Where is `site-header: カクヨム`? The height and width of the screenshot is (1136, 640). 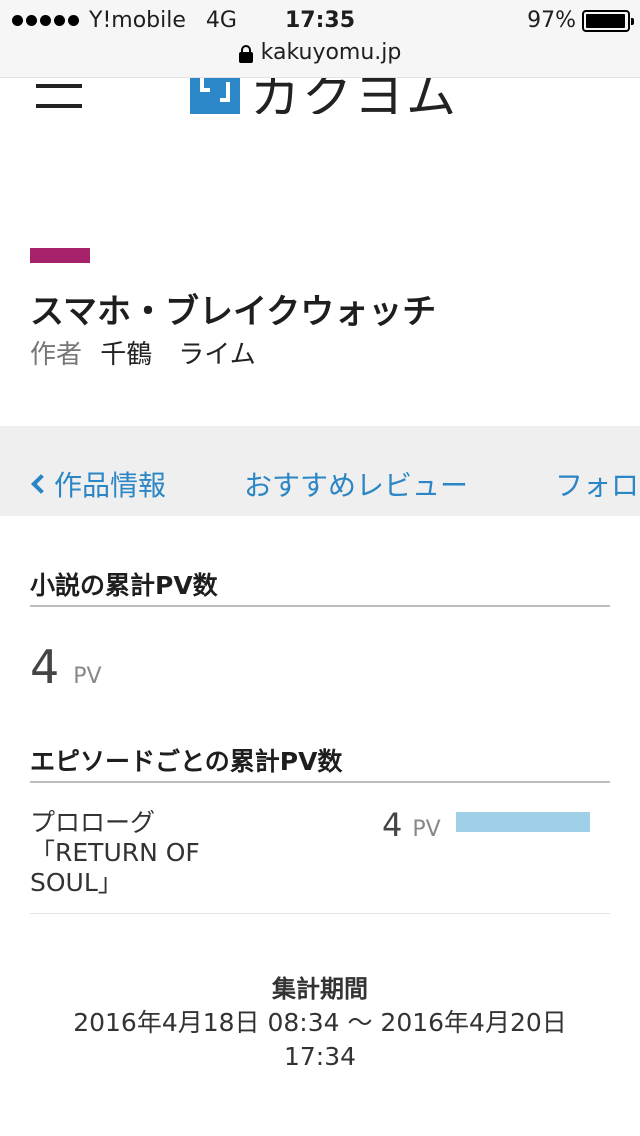 site-header: カクヨム is located at coordinates (320, 108).